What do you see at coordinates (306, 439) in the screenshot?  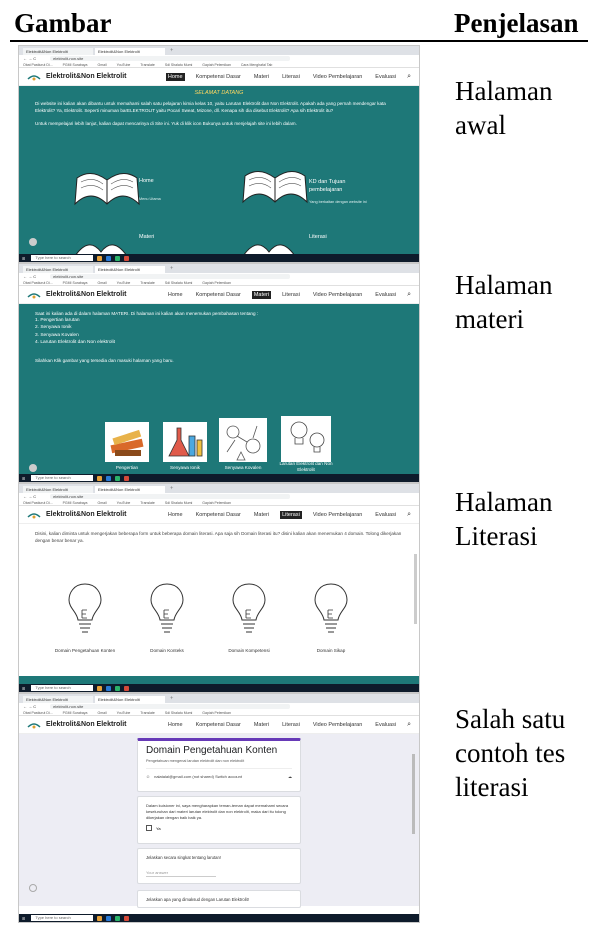 I see `thumb-larutan` at bounding box center [306, 439].